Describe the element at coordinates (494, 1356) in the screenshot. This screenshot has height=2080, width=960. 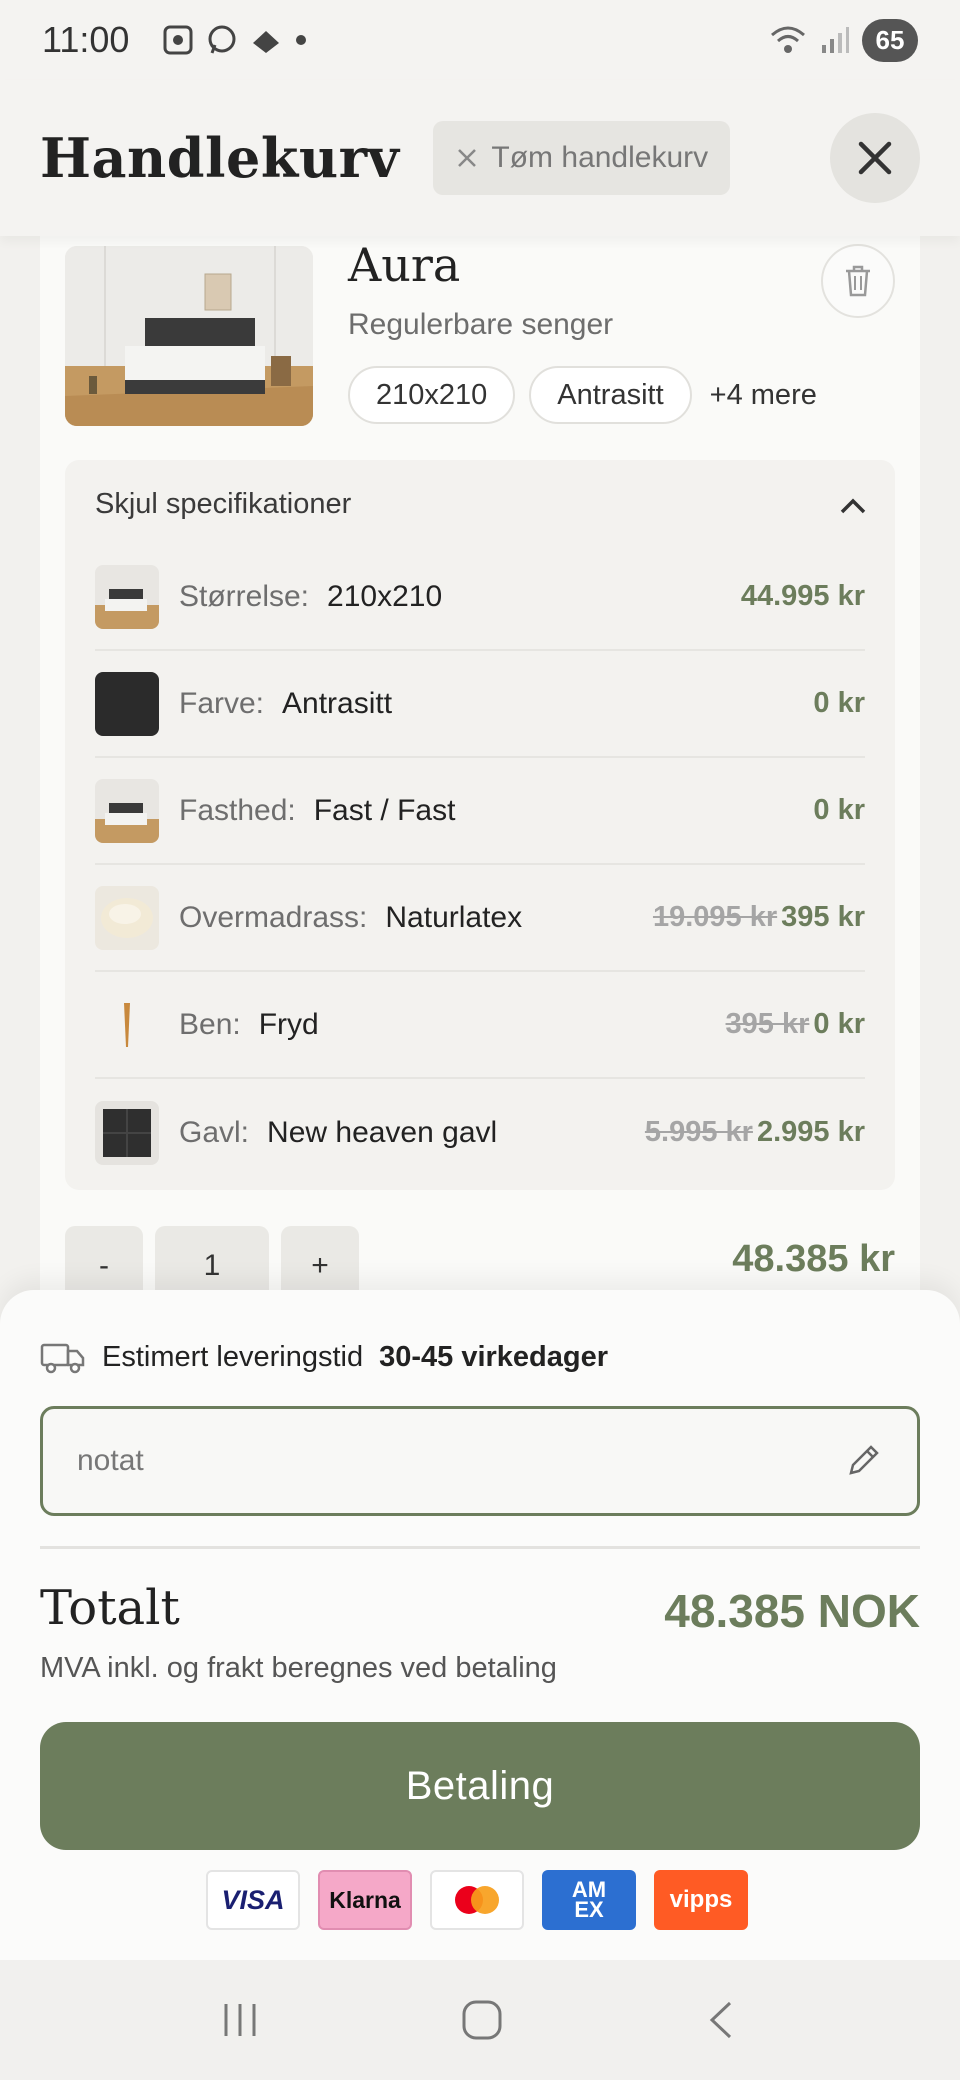
I see `delivery-time: 30-45 virkedager` at that location.